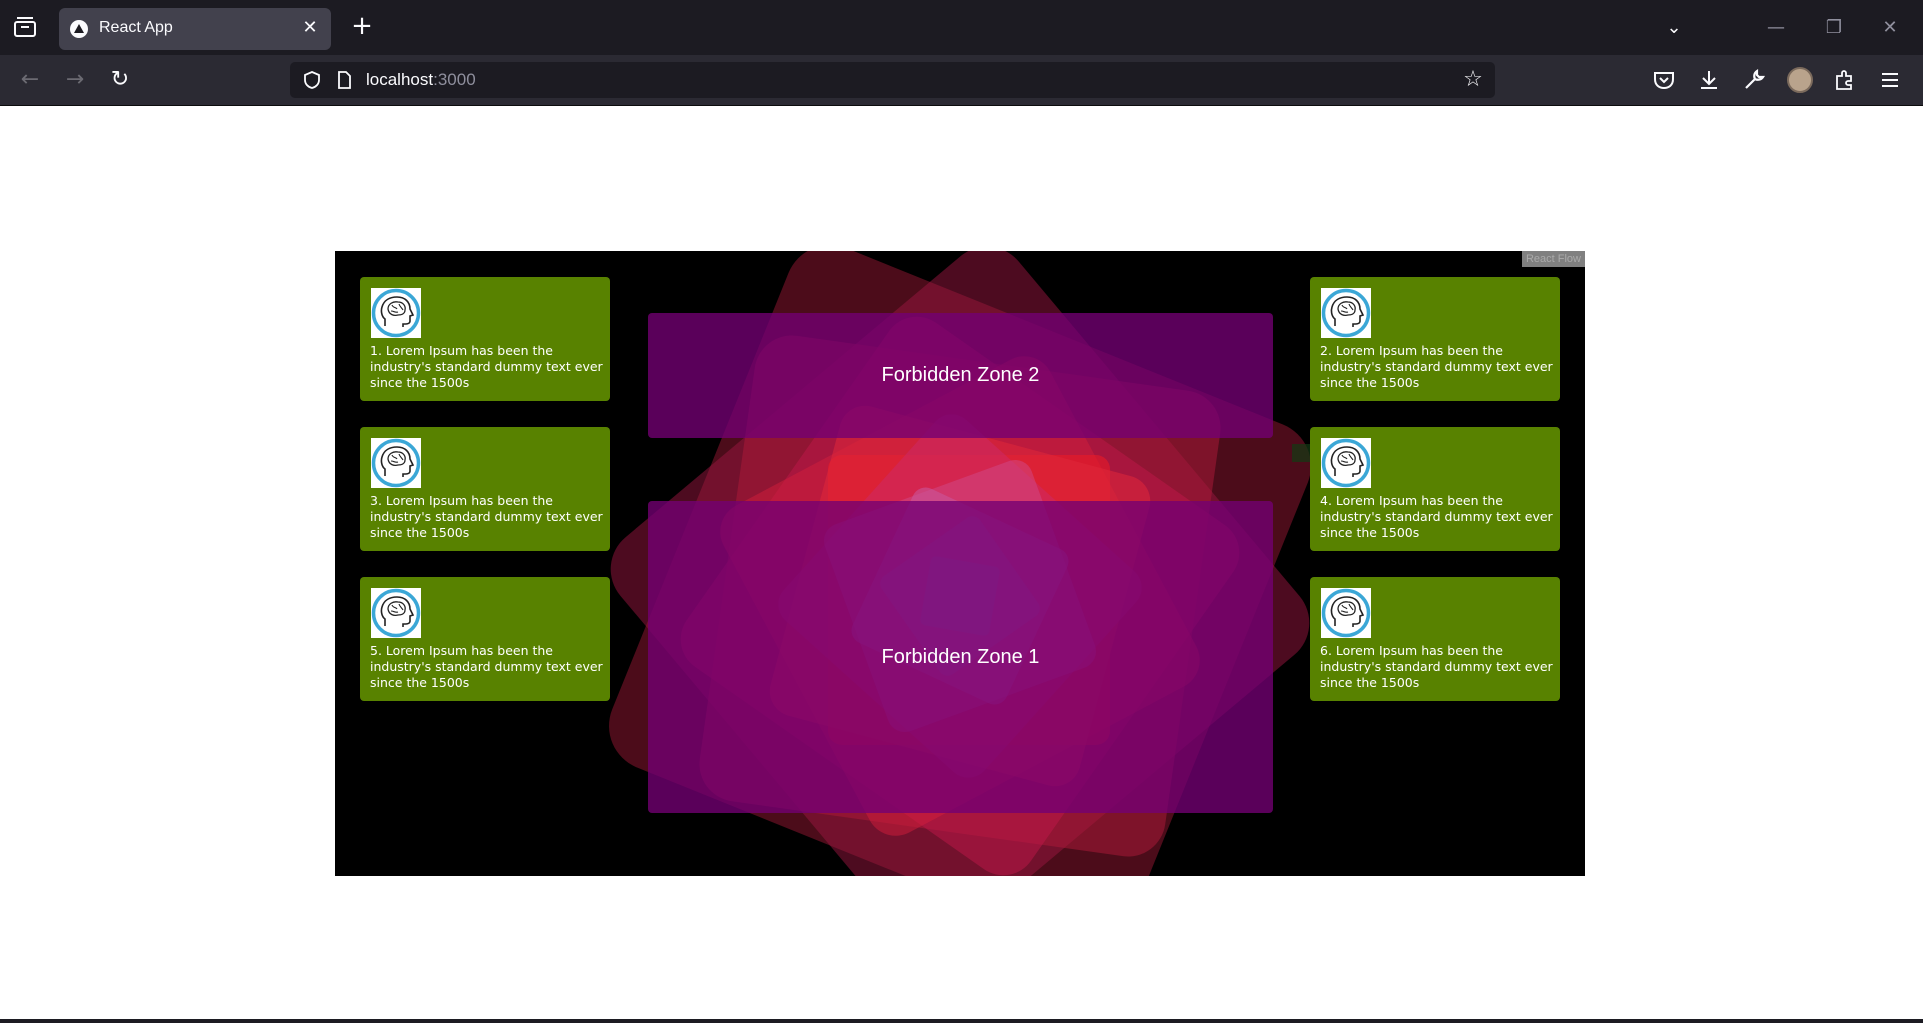 The width and height of the screenshot is (1923, 1023). What do you see at coordinates (400, 79) in the screenshot?
I see `url-host: localhost` at bounding box center [400, 79].